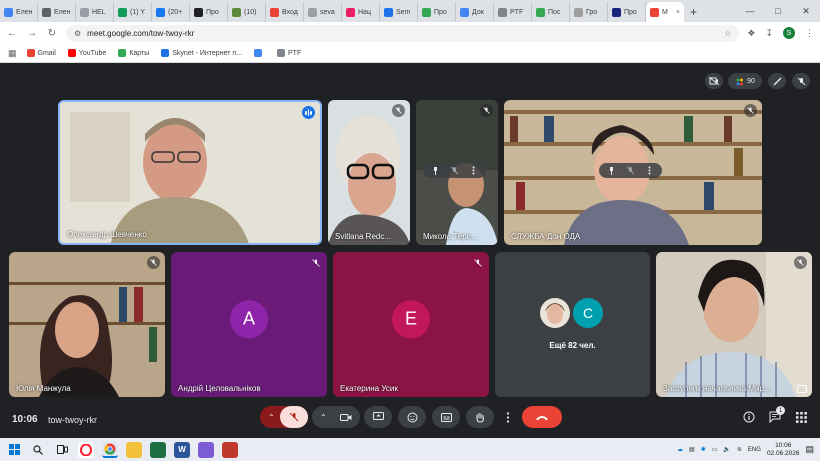 The width and height of the screenshot is (820, 461). Describe the element at coordinates (745, 81) in the screenshot. I see `participants-count-pill: 90` at that location.